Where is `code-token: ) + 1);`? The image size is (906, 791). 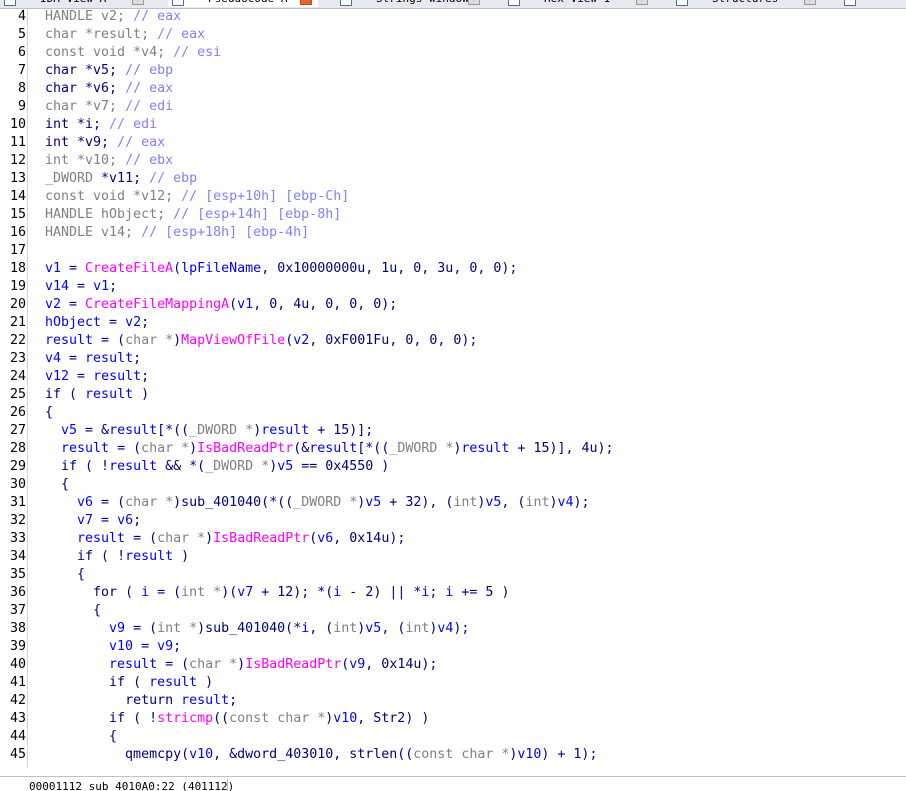 code-token: ) + 1); is located at coordinates (569, 754).